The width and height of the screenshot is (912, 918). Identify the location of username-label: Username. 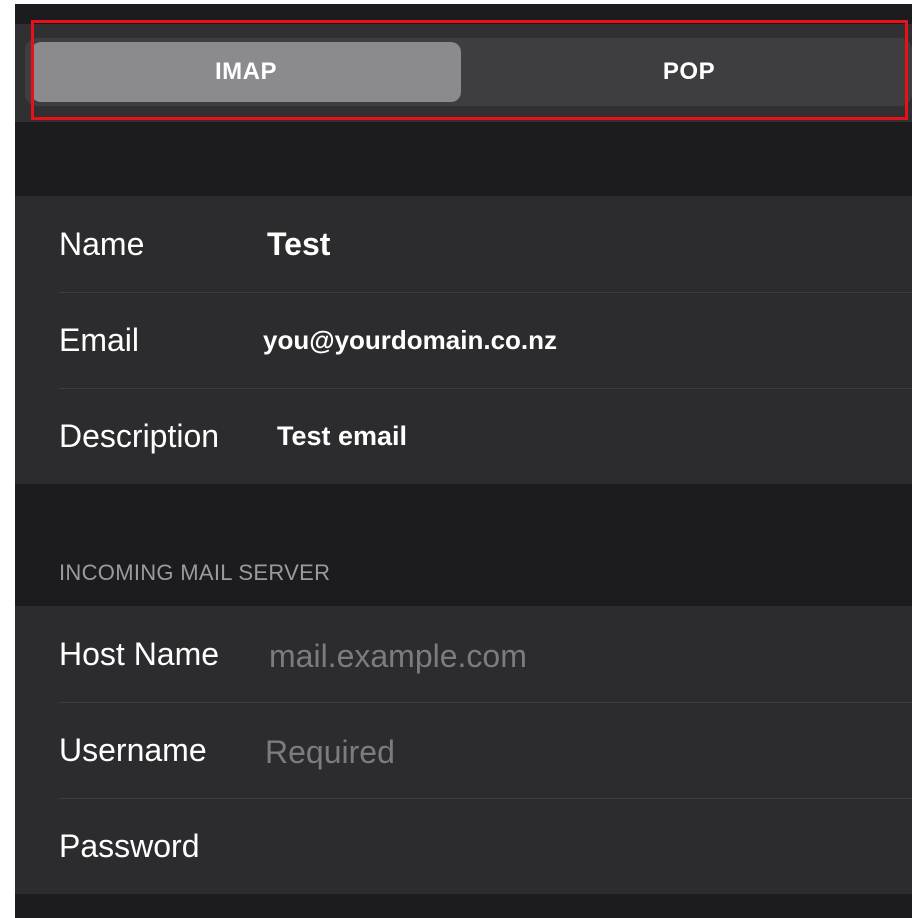
(133, 749).